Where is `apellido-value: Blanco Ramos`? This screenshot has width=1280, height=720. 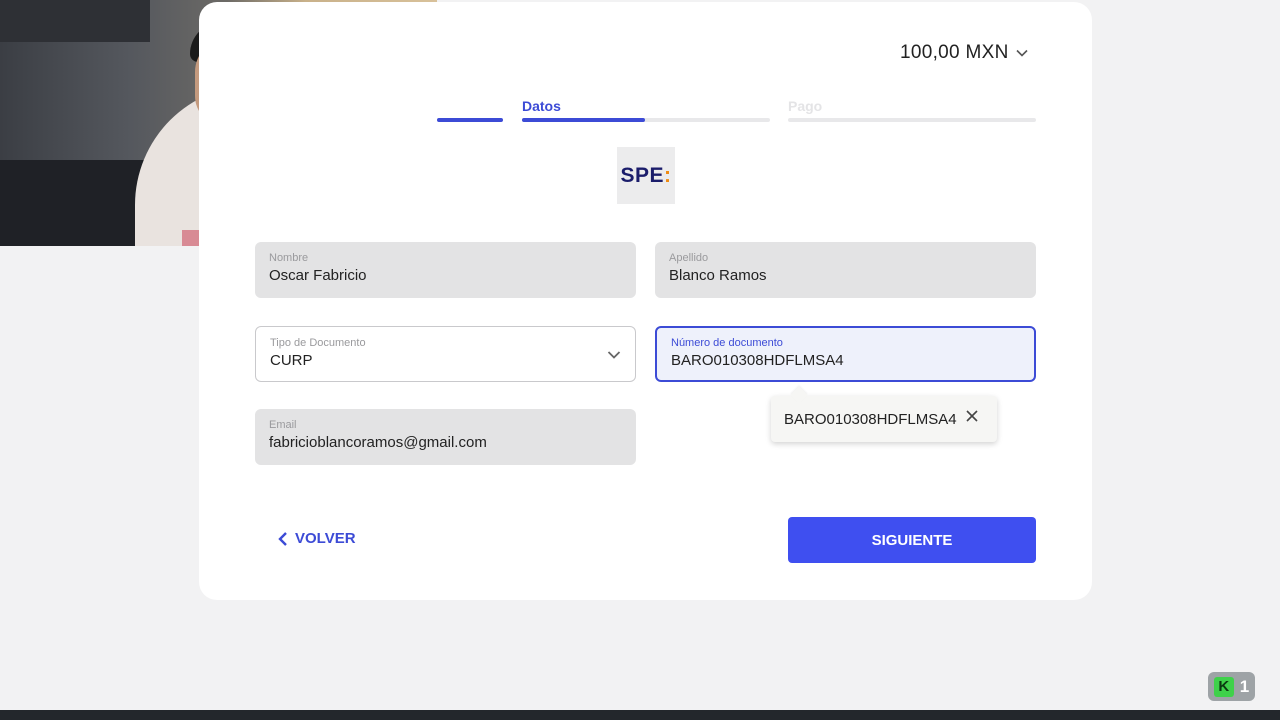 apellido-value: Blanco Ramos is located at coordinates (718, 275).